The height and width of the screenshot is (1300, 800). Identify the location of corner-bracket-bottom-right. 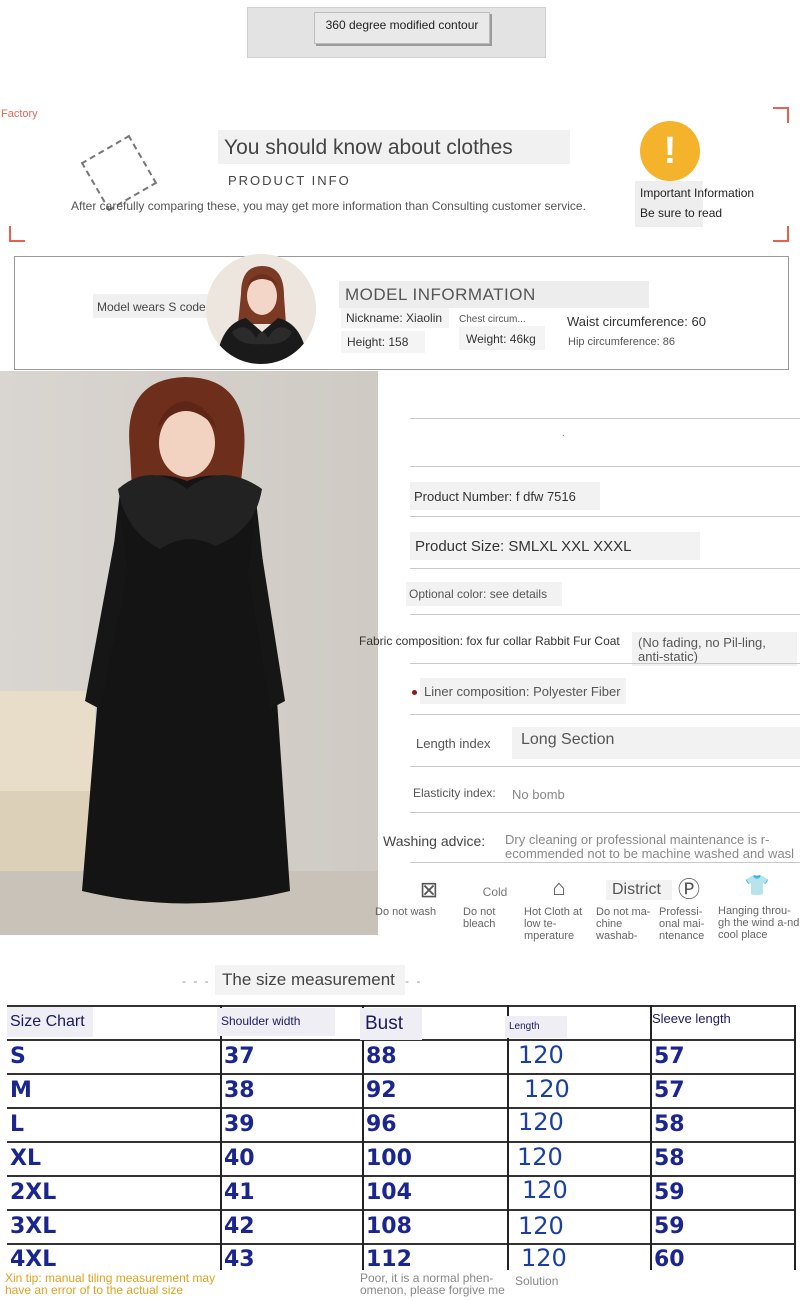
(781, 234).